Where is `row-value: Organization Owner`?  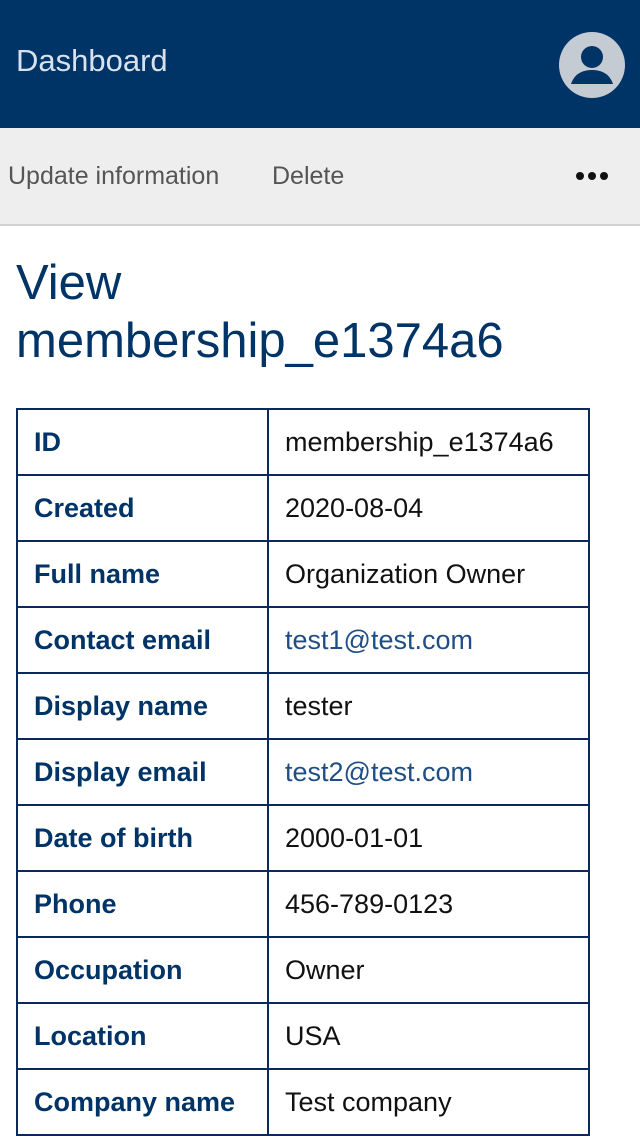
row-value: Organization Owner is located at coordinates (428, 574).